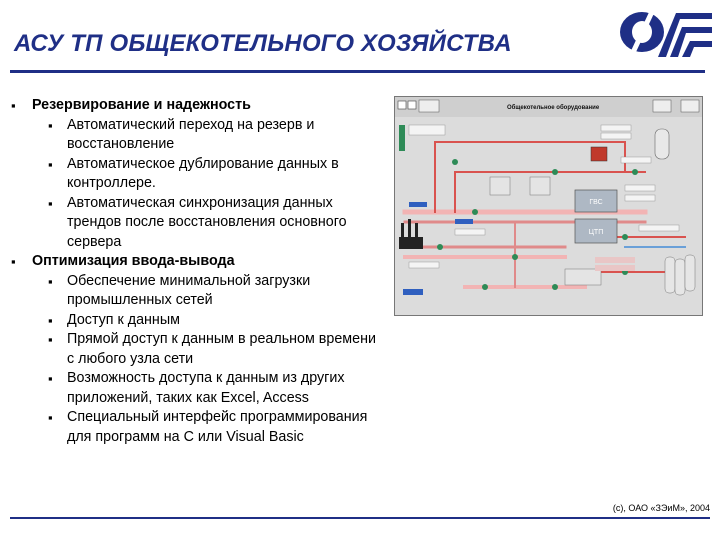 This screenshot has width=720, height=540. What do you see at coordinates (680, 275) in the screenshot?
I see `storage-tanks-icon` at bounding box center [680, 275].